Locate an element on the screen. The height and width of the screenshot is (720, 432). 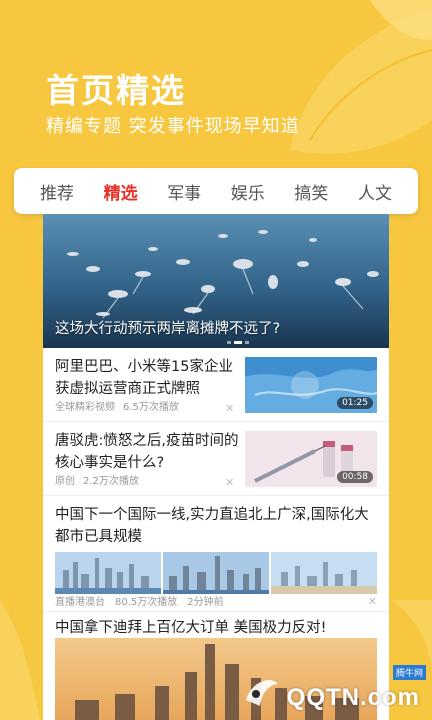
news-title: 中国下一个国际一线,实力直追北上广深,国际化大都市已具规模 is located at coordinates (212, 526).